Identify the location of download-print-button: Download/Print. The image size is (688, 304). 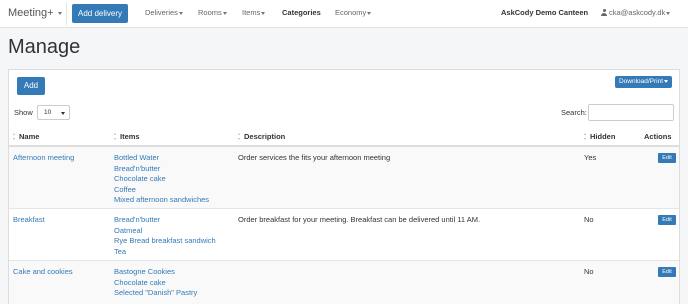
(643, 82).